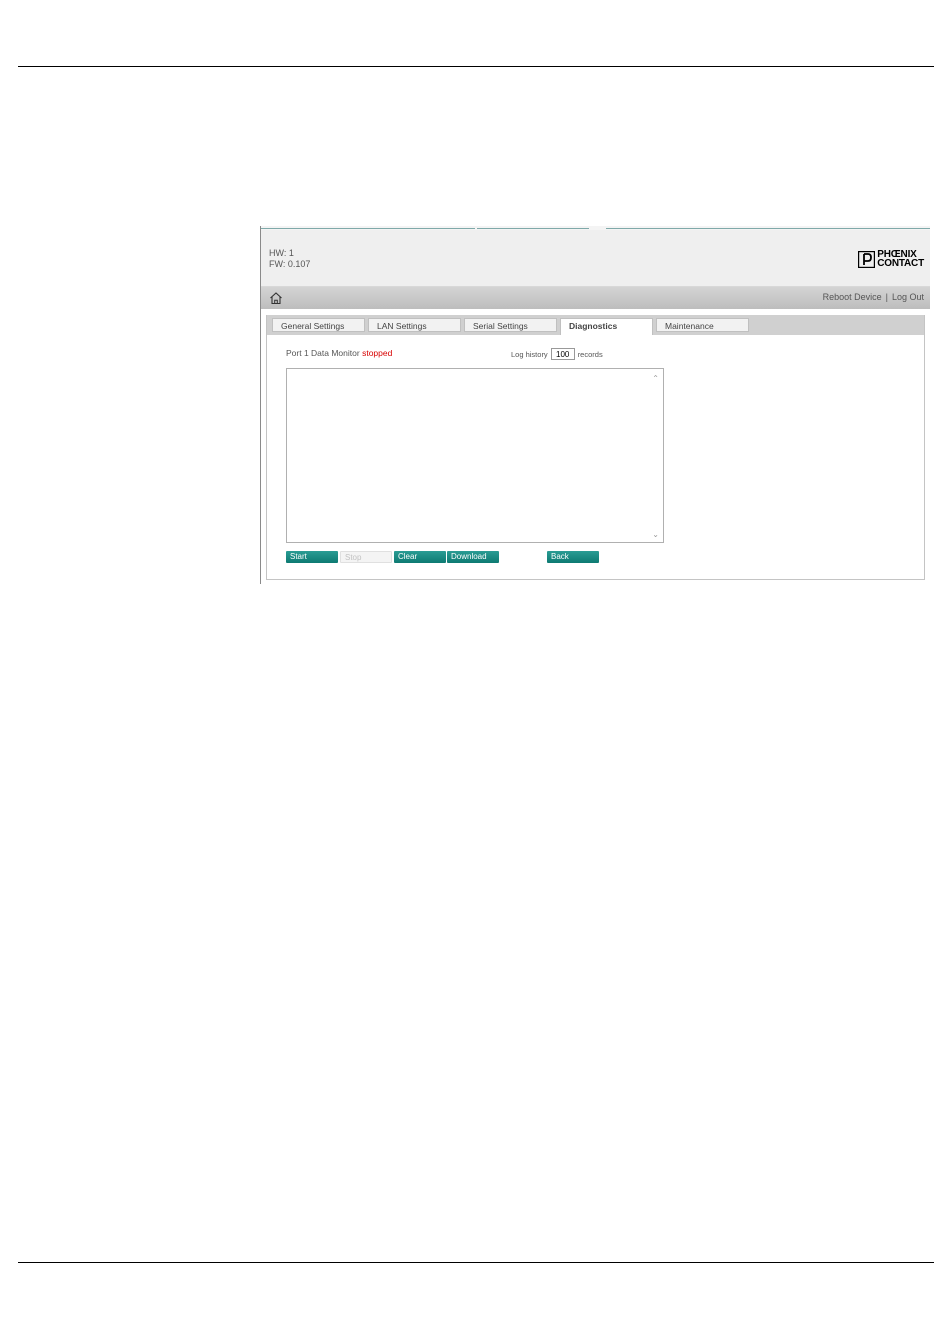 The height and width of the screenshot is (1324, 950). I want to click on tab-lan-settings: LAN Settings, so click(414, 325).